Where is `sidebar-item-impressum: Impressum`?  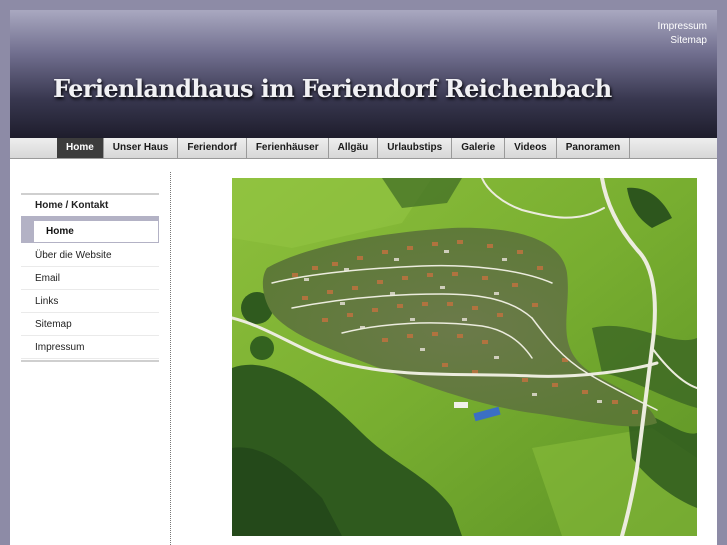
sidebar-item-impressum: Impressum is located at coordinates (90, 347).